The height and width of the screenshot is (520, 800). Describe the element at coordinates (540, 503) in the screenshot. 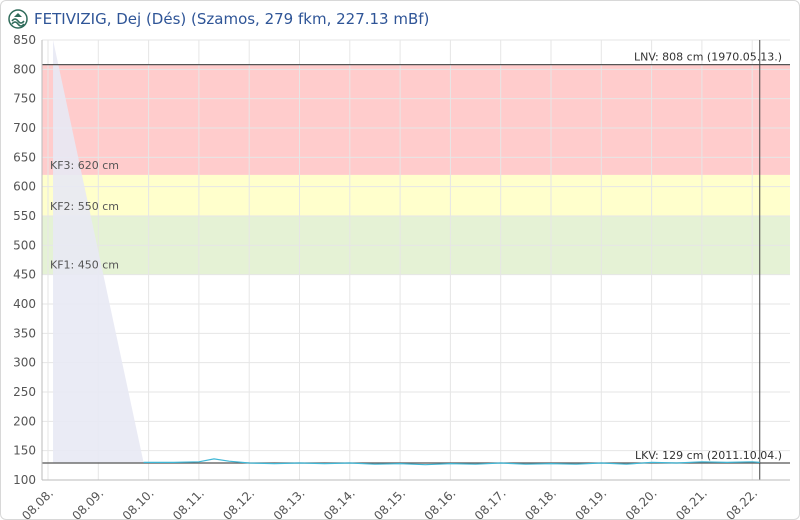

I see `x-tick-label: 08.18.` at that location.